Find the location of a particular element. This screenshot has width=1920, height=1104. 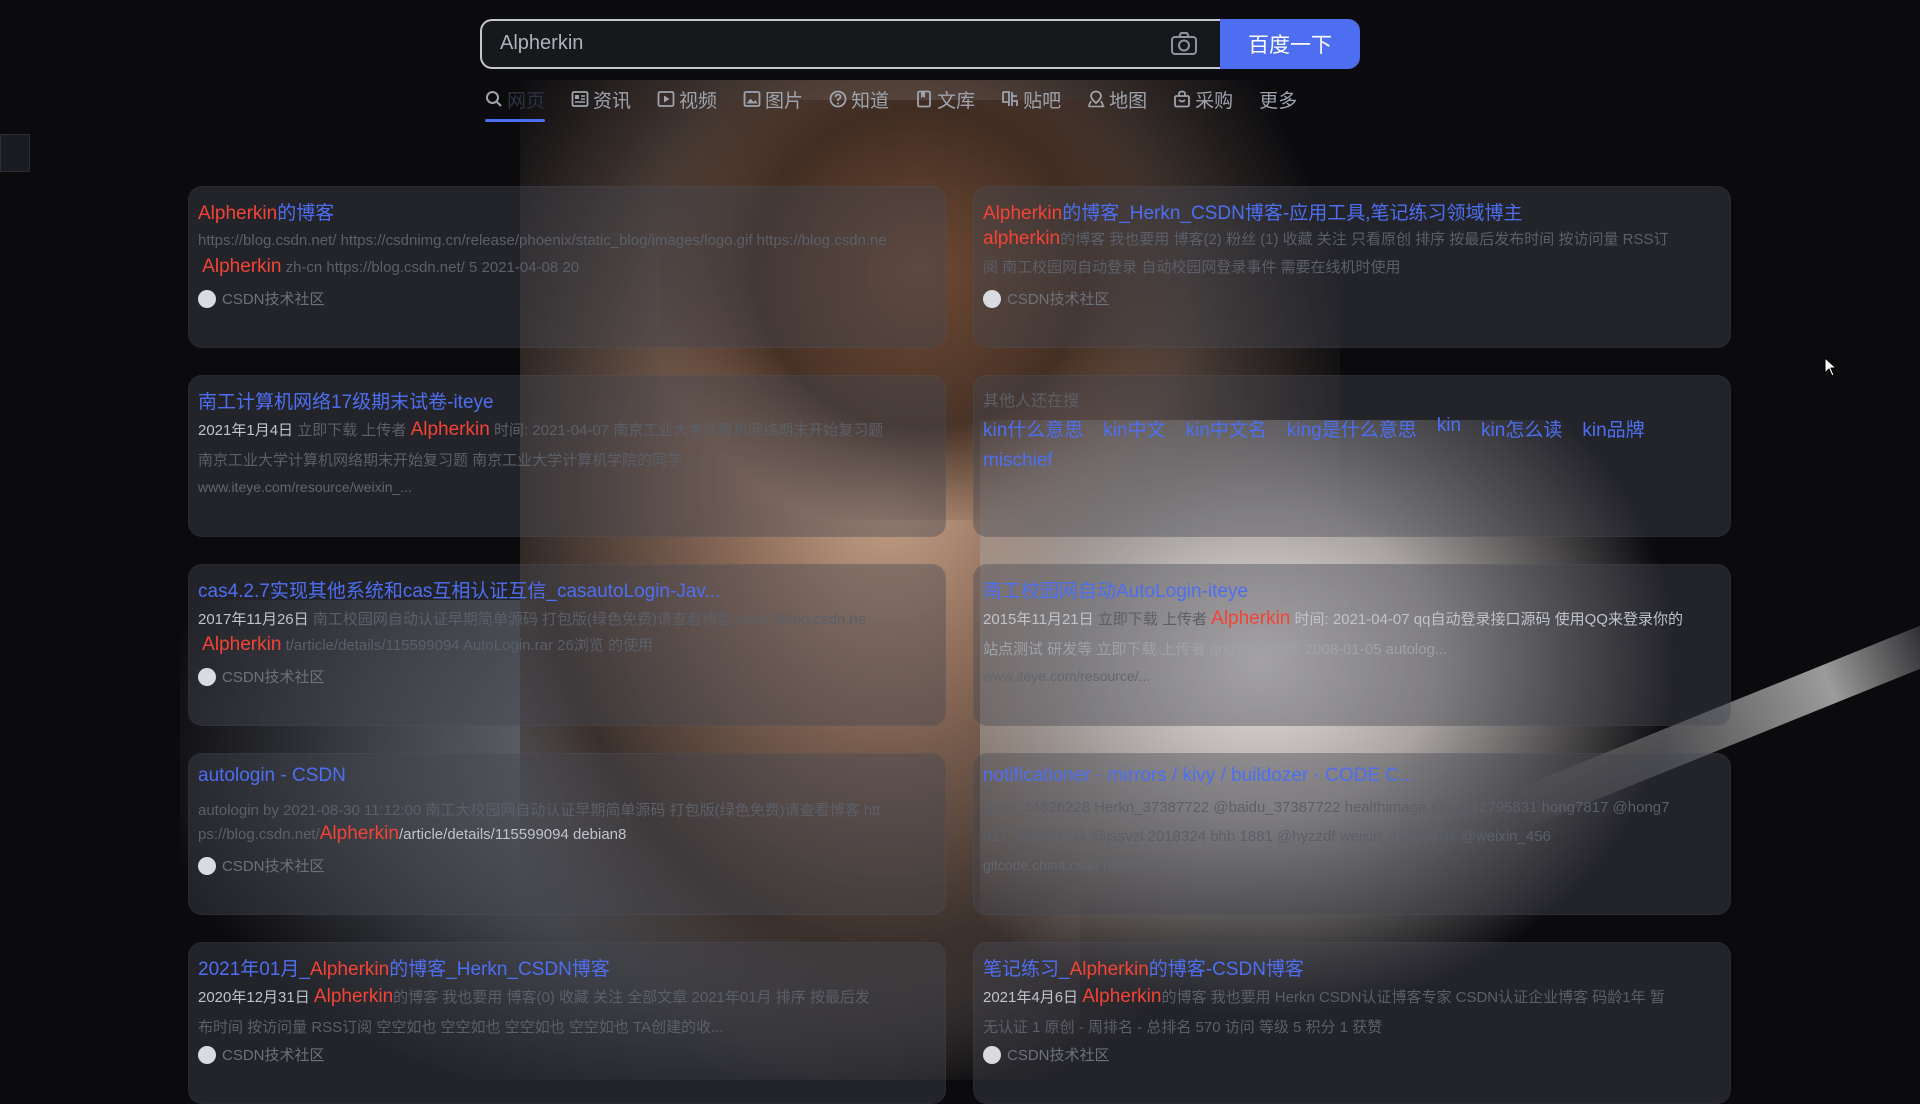

tab-video: 视频 is located at coordinates (687, 99).